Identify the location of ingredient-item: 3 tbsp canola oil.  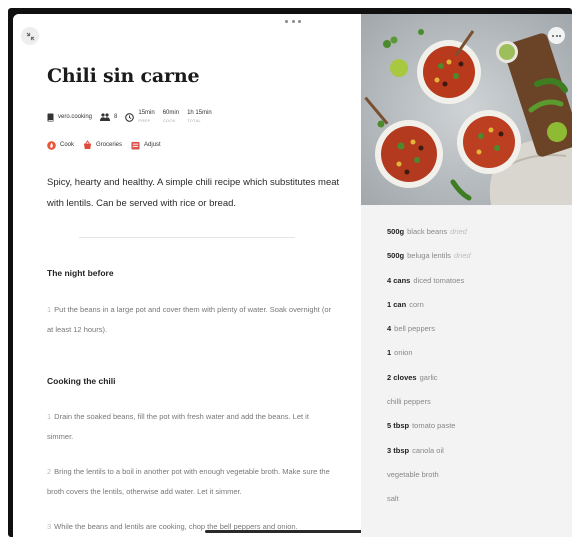
(477, 458).